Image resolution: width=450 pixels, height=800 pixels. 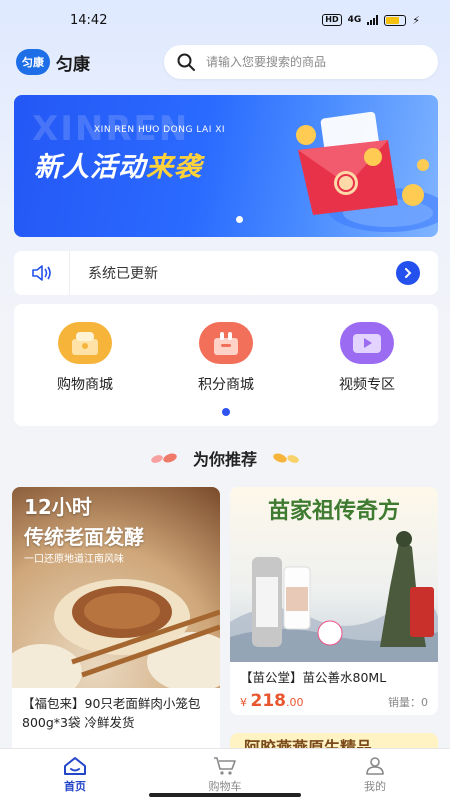 What do you see at coordinates (375, 765) in the screenshot?
I see `profile-icon` at bounding box center [375, 765].